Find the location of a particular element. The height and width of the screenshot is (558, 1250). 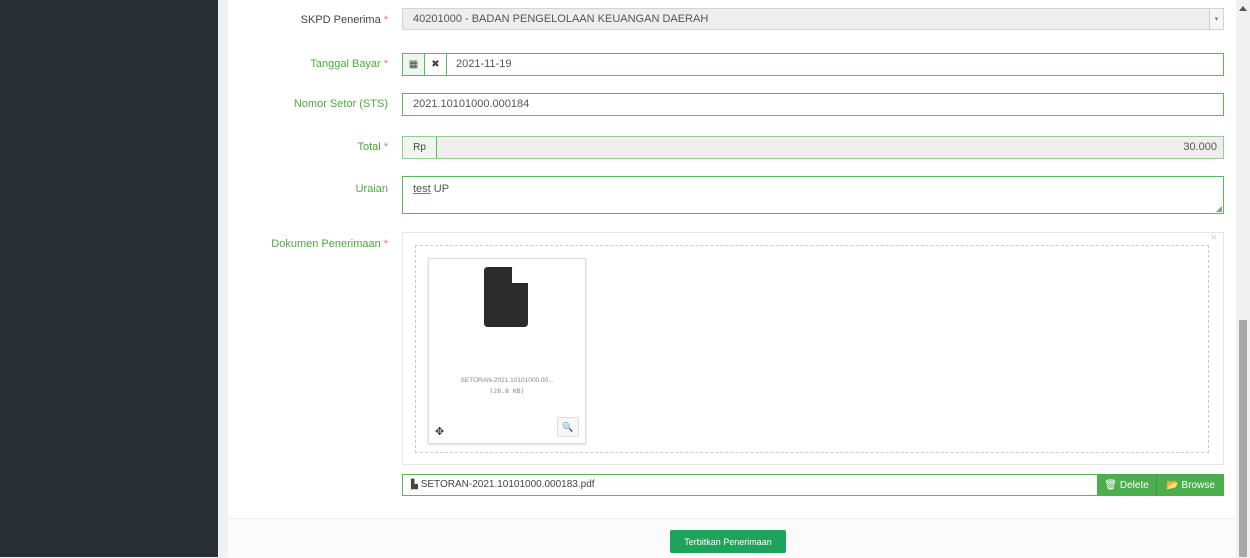

folder-open-icon: 📂 is located at coordinates (1172, 485).